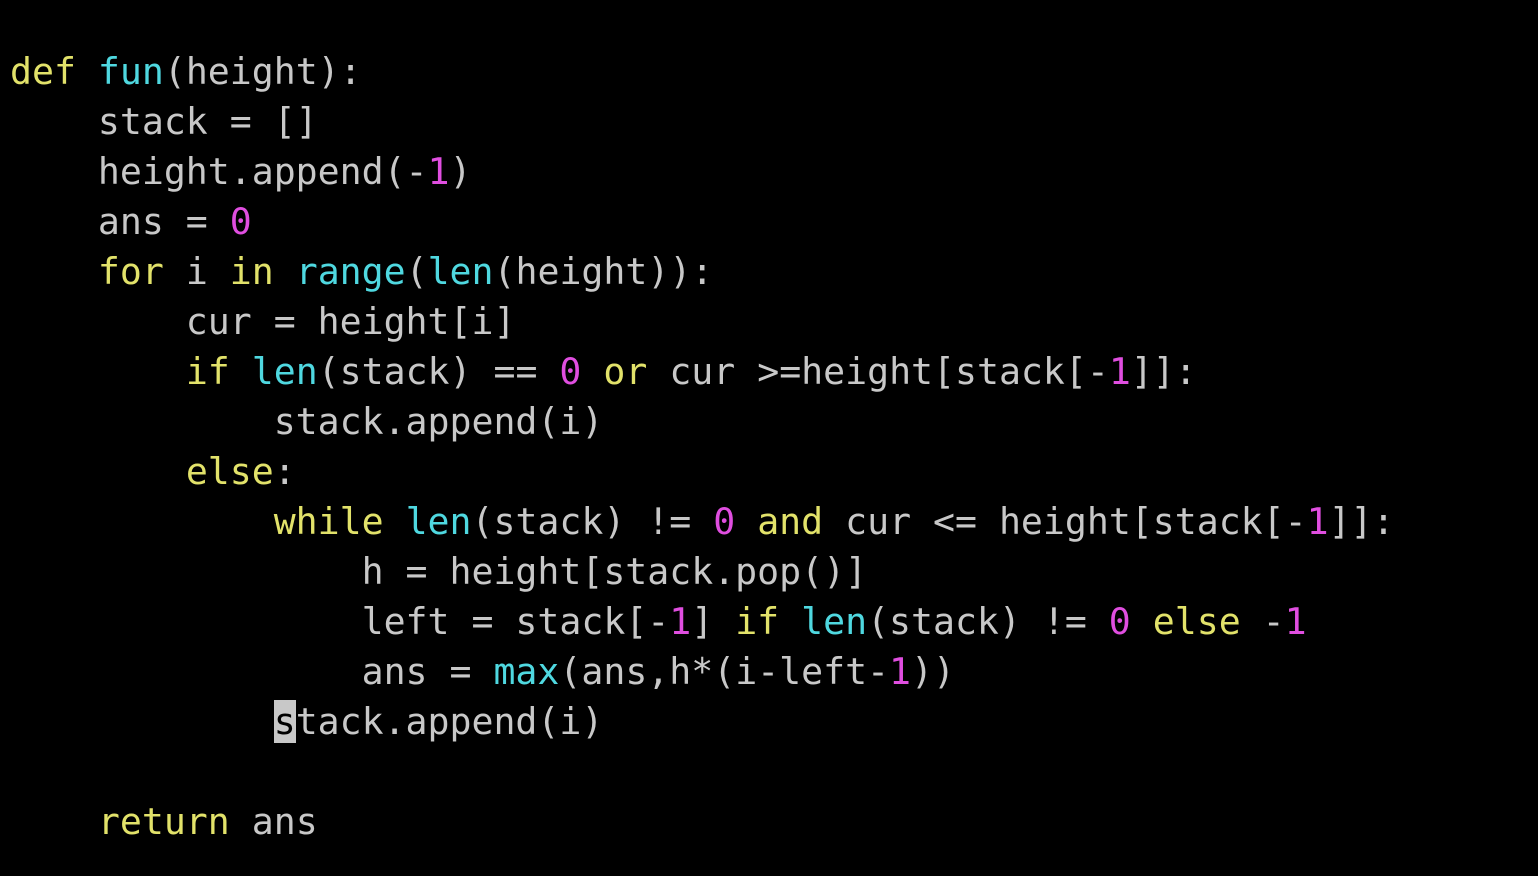  Describe the element at coordinates (43, 71) in the screenshot. I see `code-token-kw: def` at that location.